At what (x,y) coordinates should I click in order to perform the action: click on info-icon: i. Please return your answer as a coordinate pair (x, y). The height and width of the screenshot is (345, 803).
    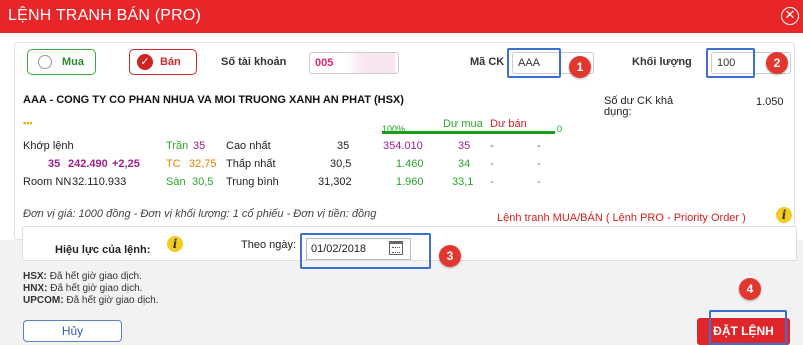
    Looking at the image, I should click on (784, 215).